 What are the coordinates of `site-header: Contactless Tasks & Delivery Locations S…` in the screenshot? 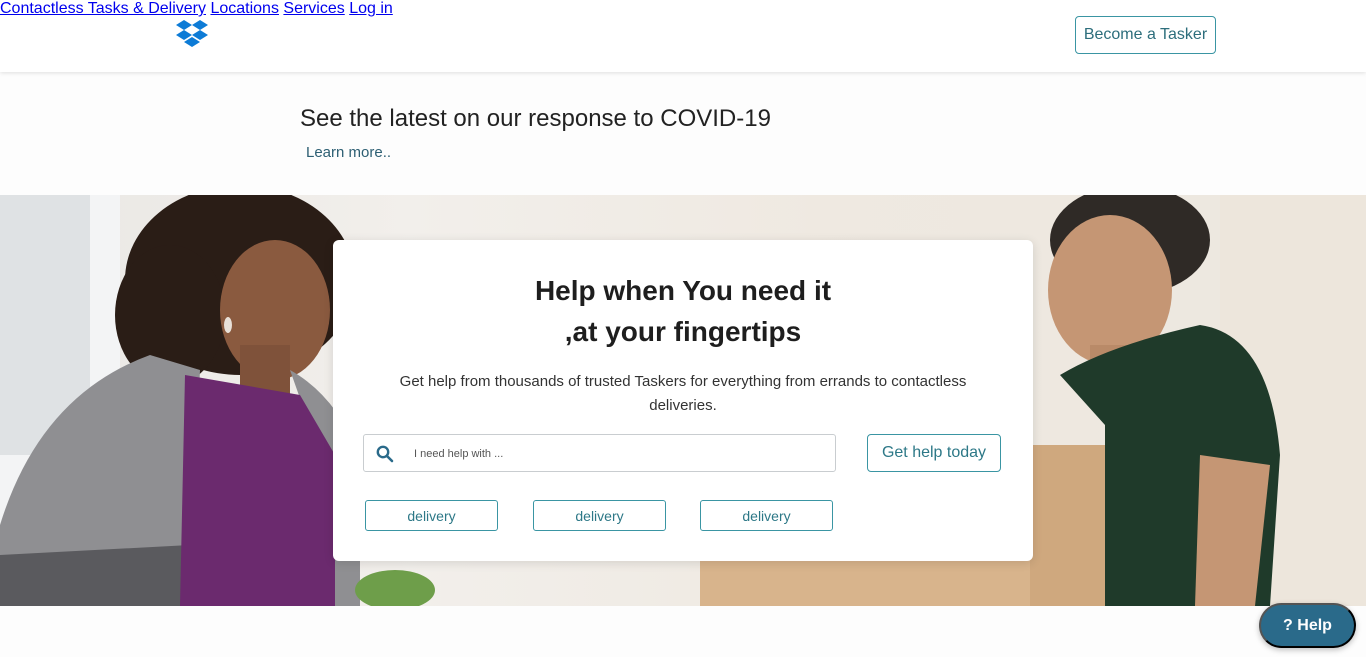 It's located at (683, 36).